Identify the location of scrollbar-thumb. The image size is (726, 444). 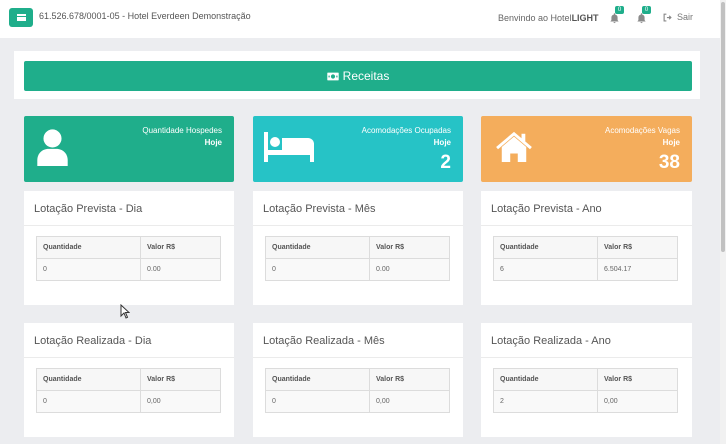
(723, 127).